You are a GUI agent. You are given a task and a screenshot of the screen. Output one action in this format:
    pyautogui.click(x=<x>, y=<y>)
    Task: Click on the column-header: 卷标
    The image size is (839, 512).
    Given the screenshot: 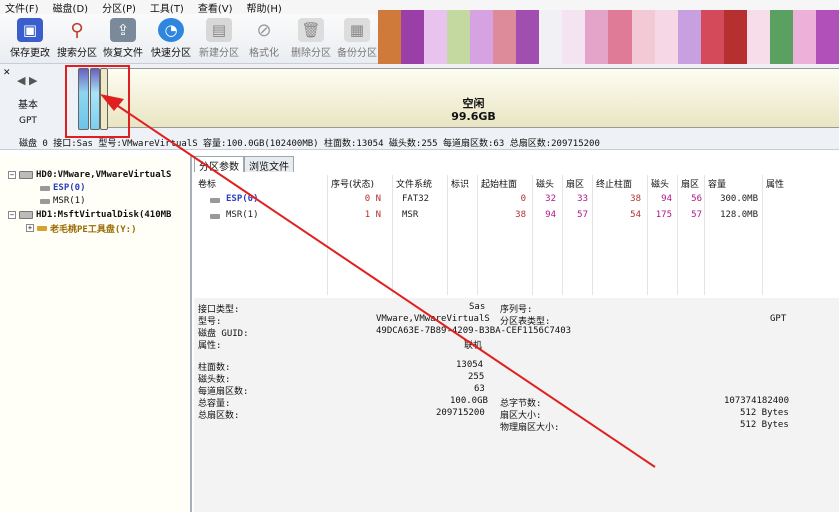 What is the action you would take?
    pyautogui.click(x=207, y=183)
    